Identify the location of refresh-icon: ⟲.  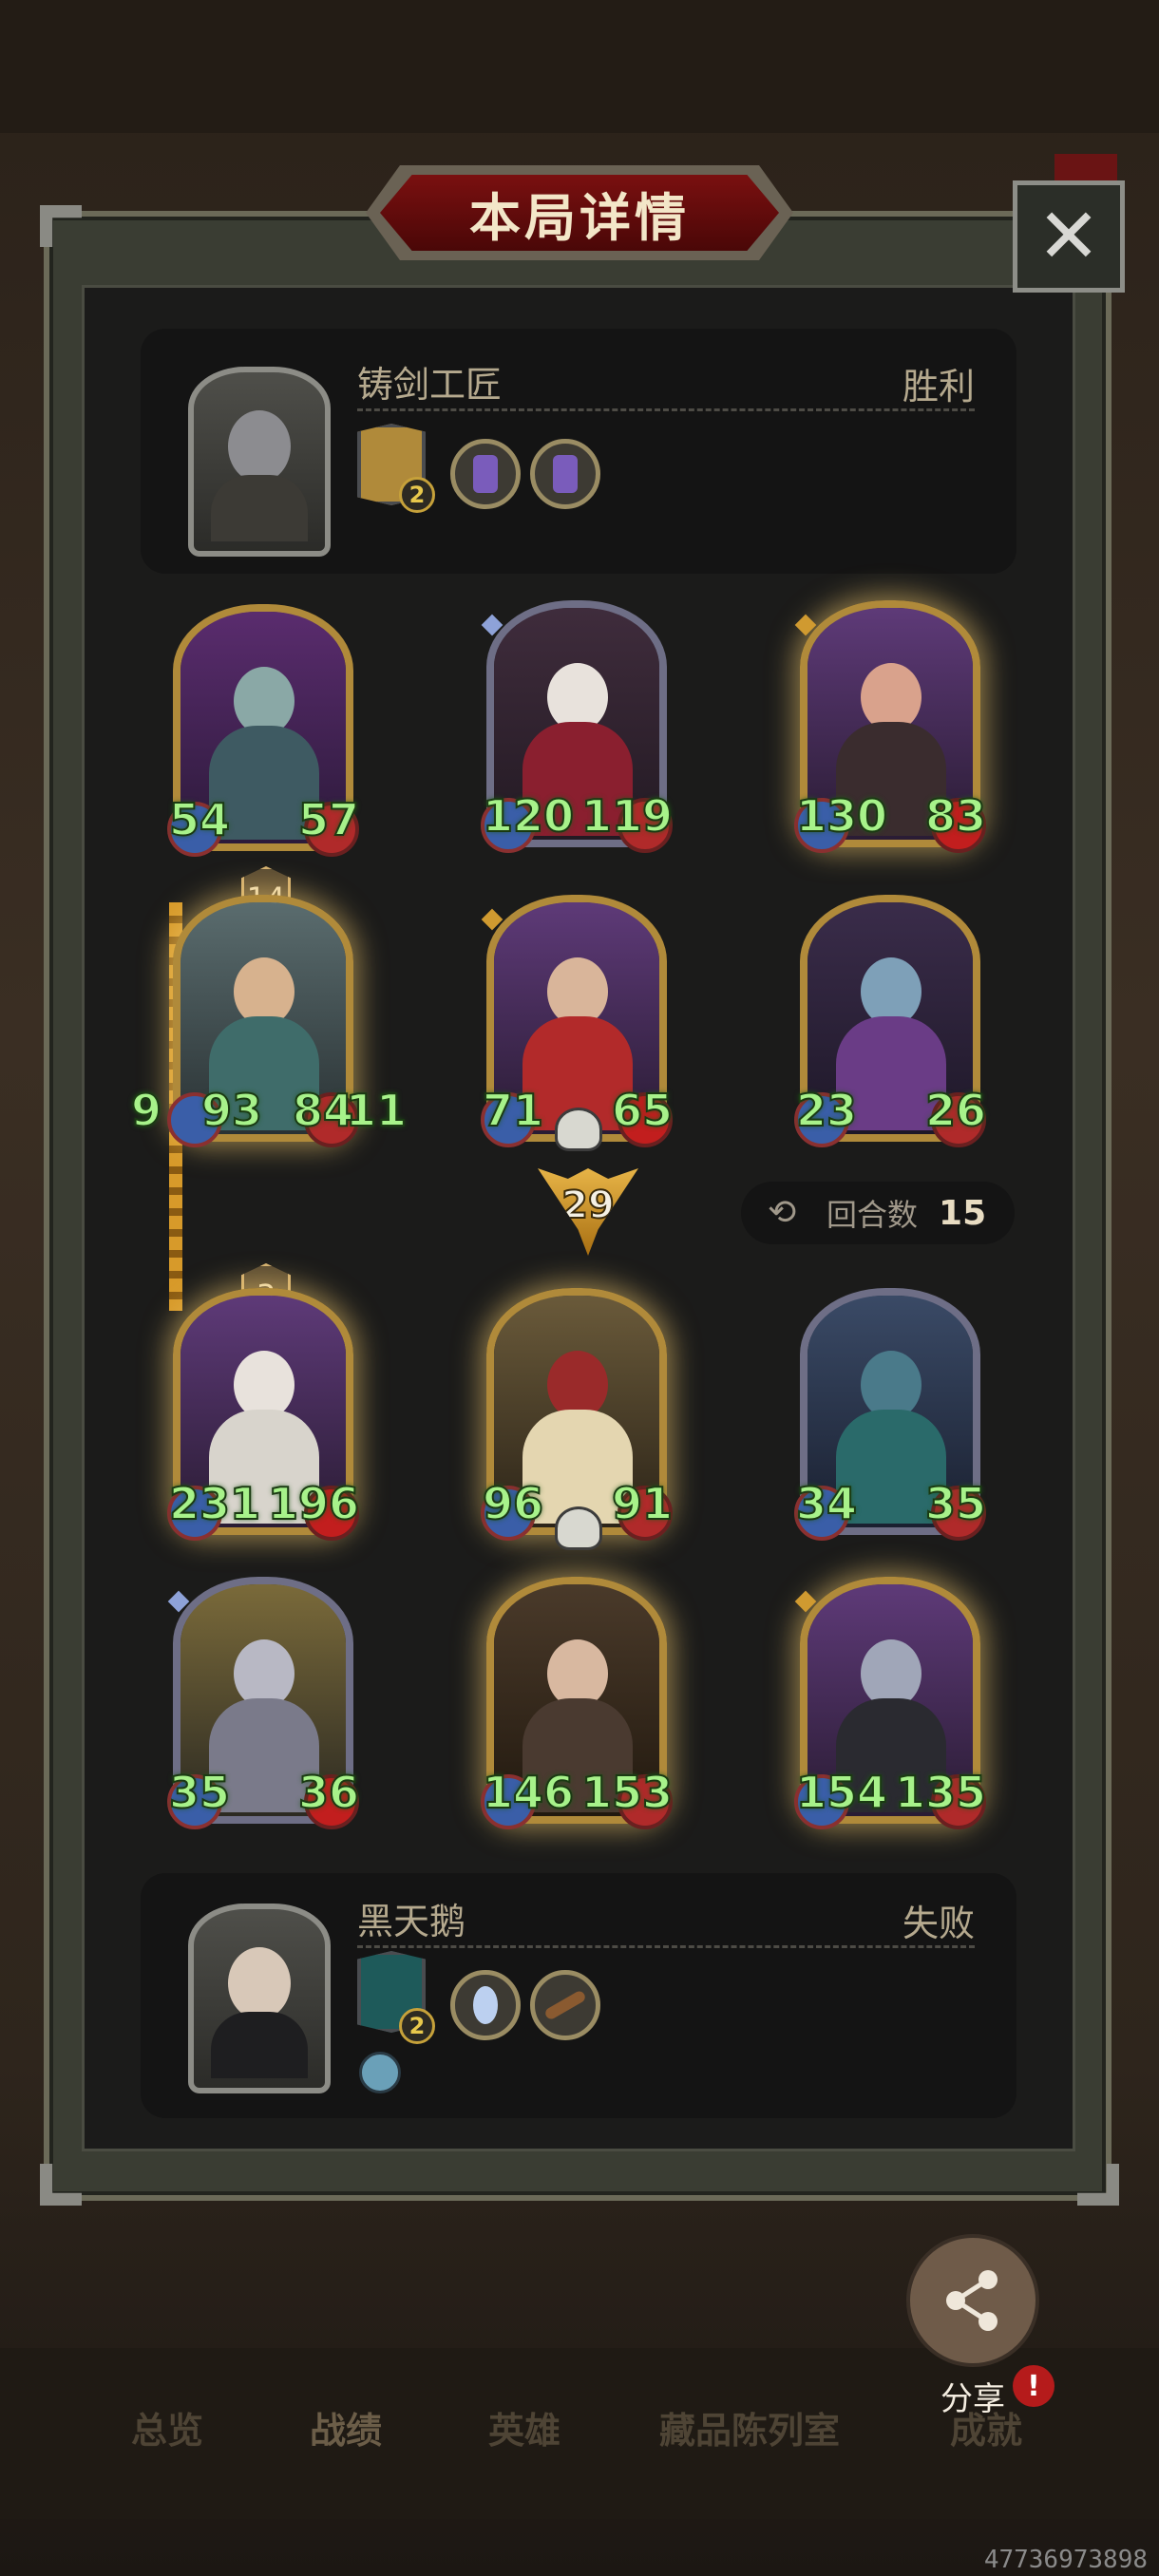
(782, 1212).